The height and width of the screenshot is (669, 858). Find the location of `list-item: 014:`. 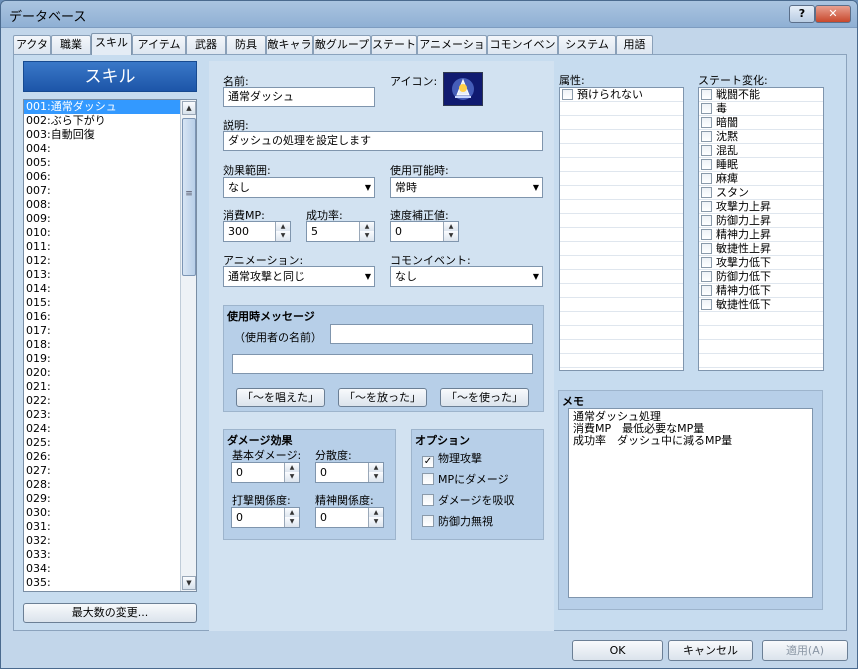

list-item: 014: is located at coordinates (102, 289).